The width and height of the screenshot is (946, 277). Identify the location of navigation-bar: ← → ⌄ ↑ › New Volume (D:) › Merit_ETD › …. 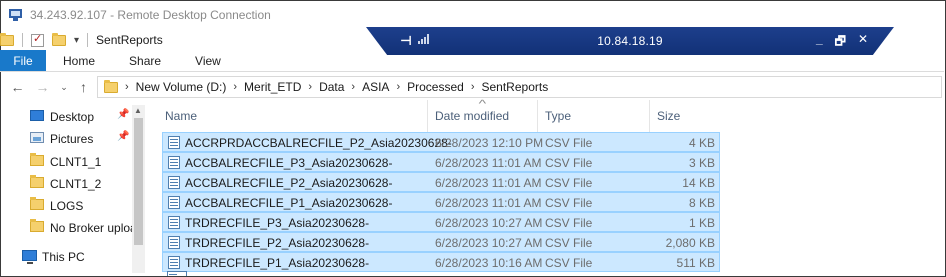
(472, 87).